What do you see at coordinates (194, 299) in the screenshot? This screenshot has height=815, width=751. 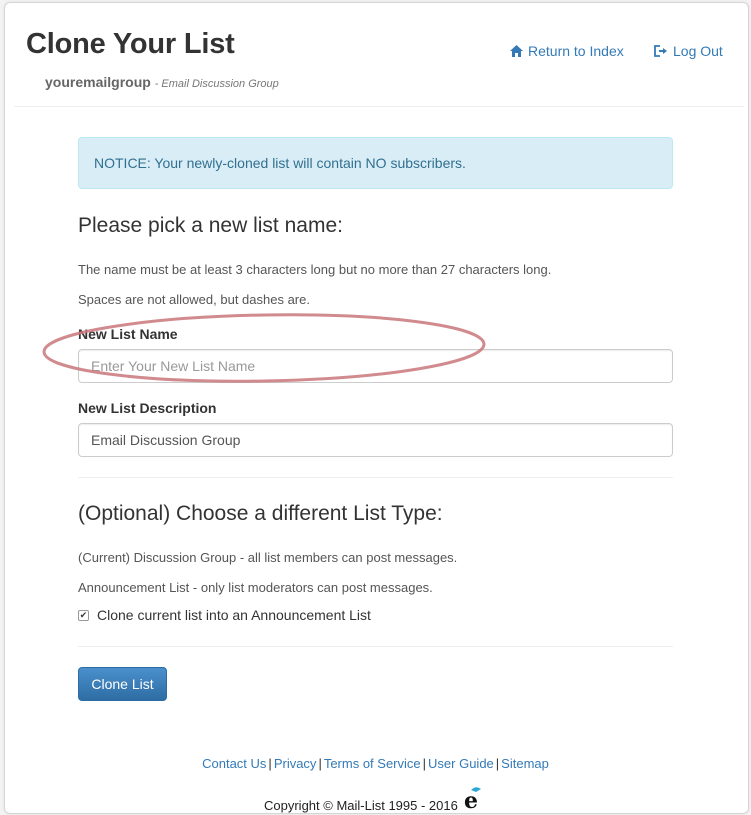 I see `name-spaces-rule: Spaces are not allowed, but dashes are.` at bounding box center [194, 299].